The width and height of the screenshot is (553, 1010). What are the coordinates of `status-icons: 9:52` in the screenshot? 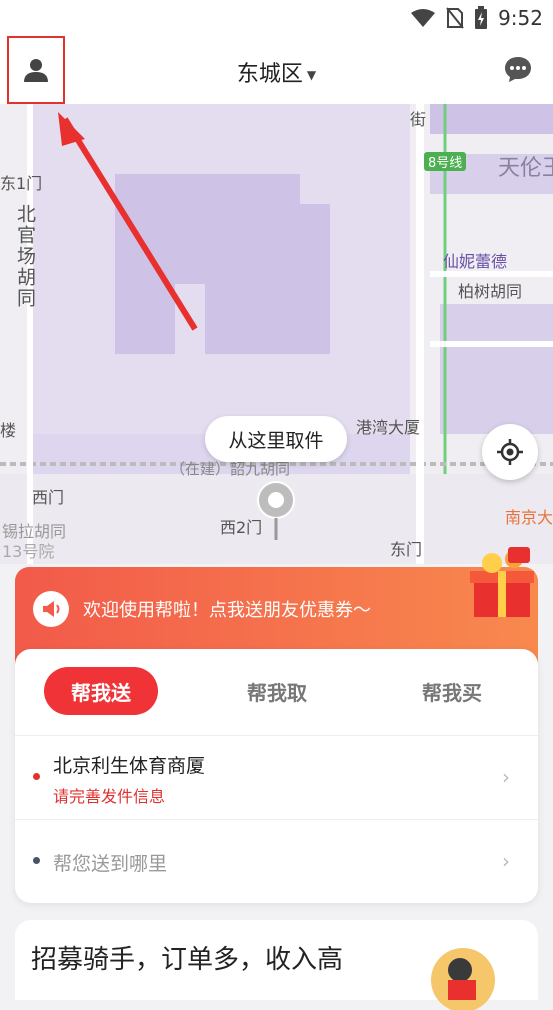 It's located at (476, 18).